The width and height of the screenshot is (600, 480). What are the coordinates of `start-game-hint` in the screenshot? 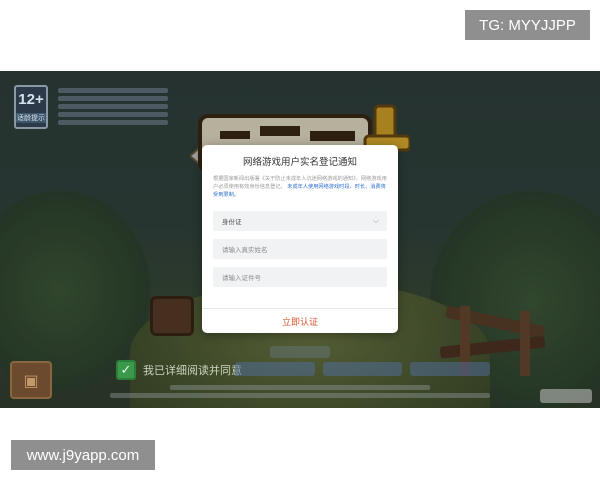 It's located at (300, 352).